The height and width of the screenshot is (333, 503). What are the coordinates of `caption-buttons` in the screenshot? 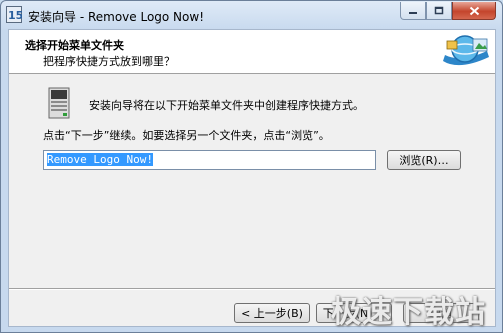 It's located at (448, 11).